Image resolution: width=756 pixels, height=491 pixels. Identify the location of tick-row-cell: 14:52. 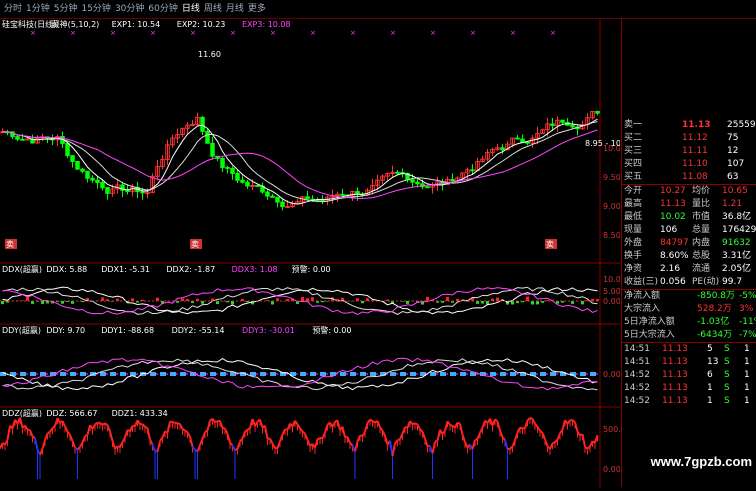
(637, 401).